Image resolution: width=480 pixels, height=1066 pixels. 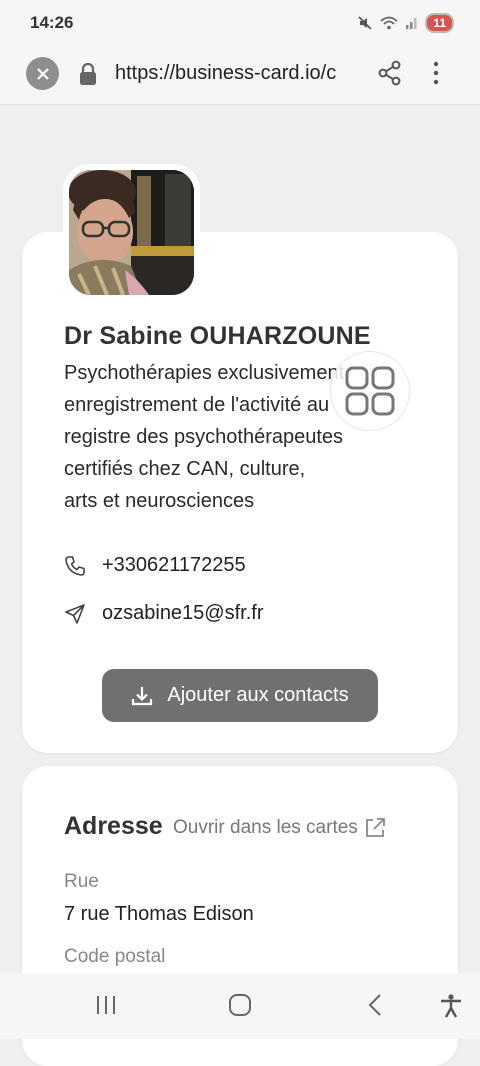 What do you see at coordinates (439, 23) in the screenshot?
I see `battery-indicator: 11` at bounding box center [439, 23].